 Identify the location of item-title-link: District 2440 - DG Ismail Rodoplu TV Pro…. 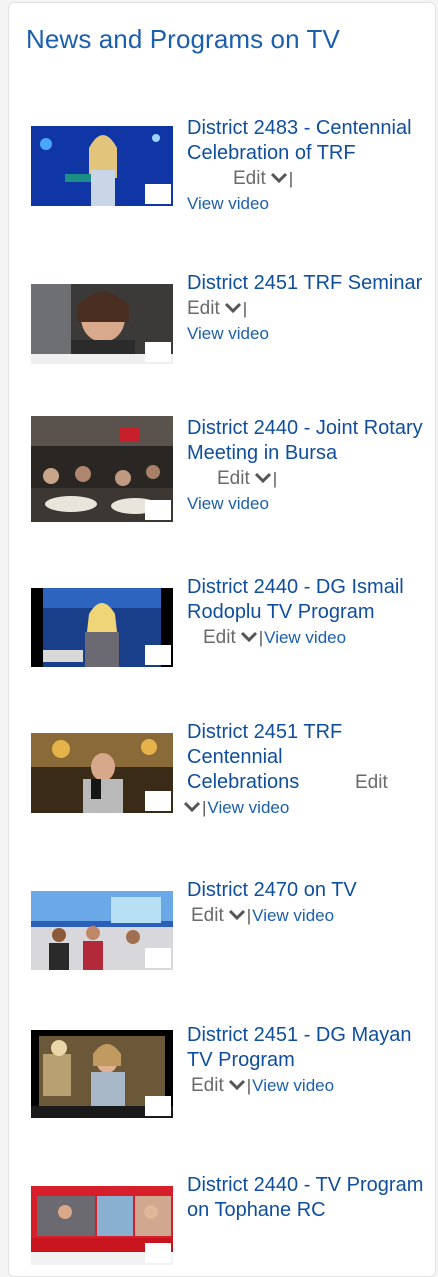
(295, 599).